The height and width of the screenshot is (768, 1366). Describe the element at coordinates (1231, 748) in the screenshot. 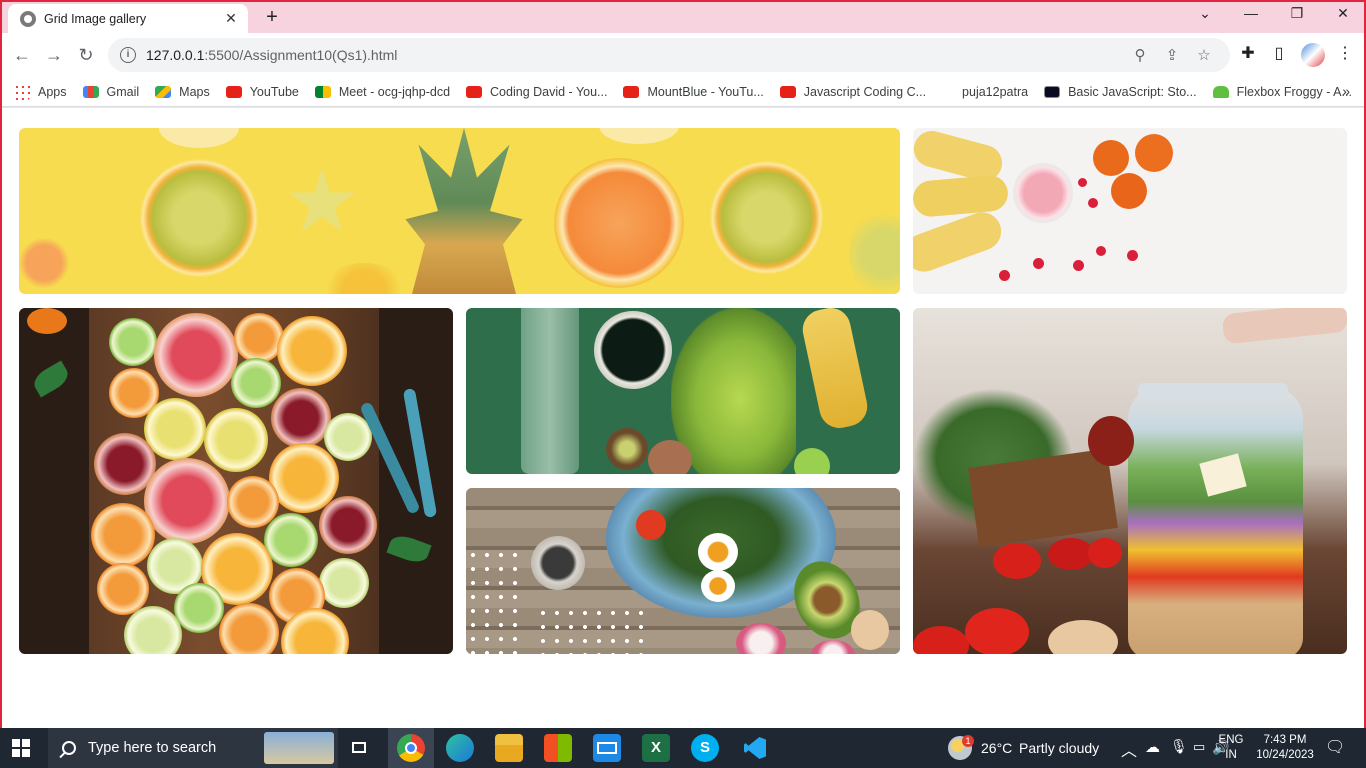

I see `language-indicator: ENG IN` at that location.